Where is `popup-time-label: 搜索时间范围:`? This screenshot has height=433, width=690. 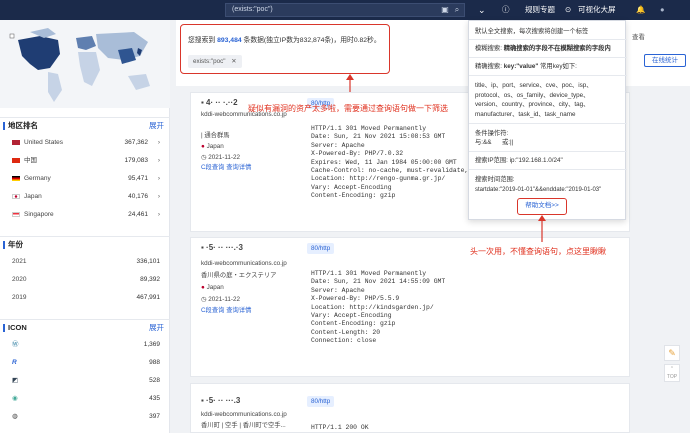
popup-time-label: 搜索时间范围: is located at coordinates (495, 179).